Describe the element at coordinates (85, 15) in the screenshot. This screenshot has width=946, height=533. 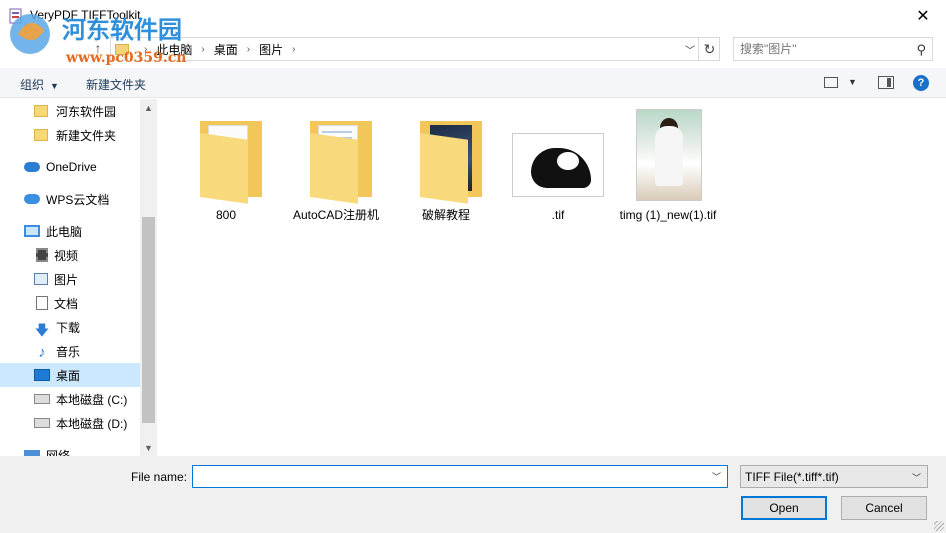
I see `window-title: VeryPDF TIFFToolkit` at that location.